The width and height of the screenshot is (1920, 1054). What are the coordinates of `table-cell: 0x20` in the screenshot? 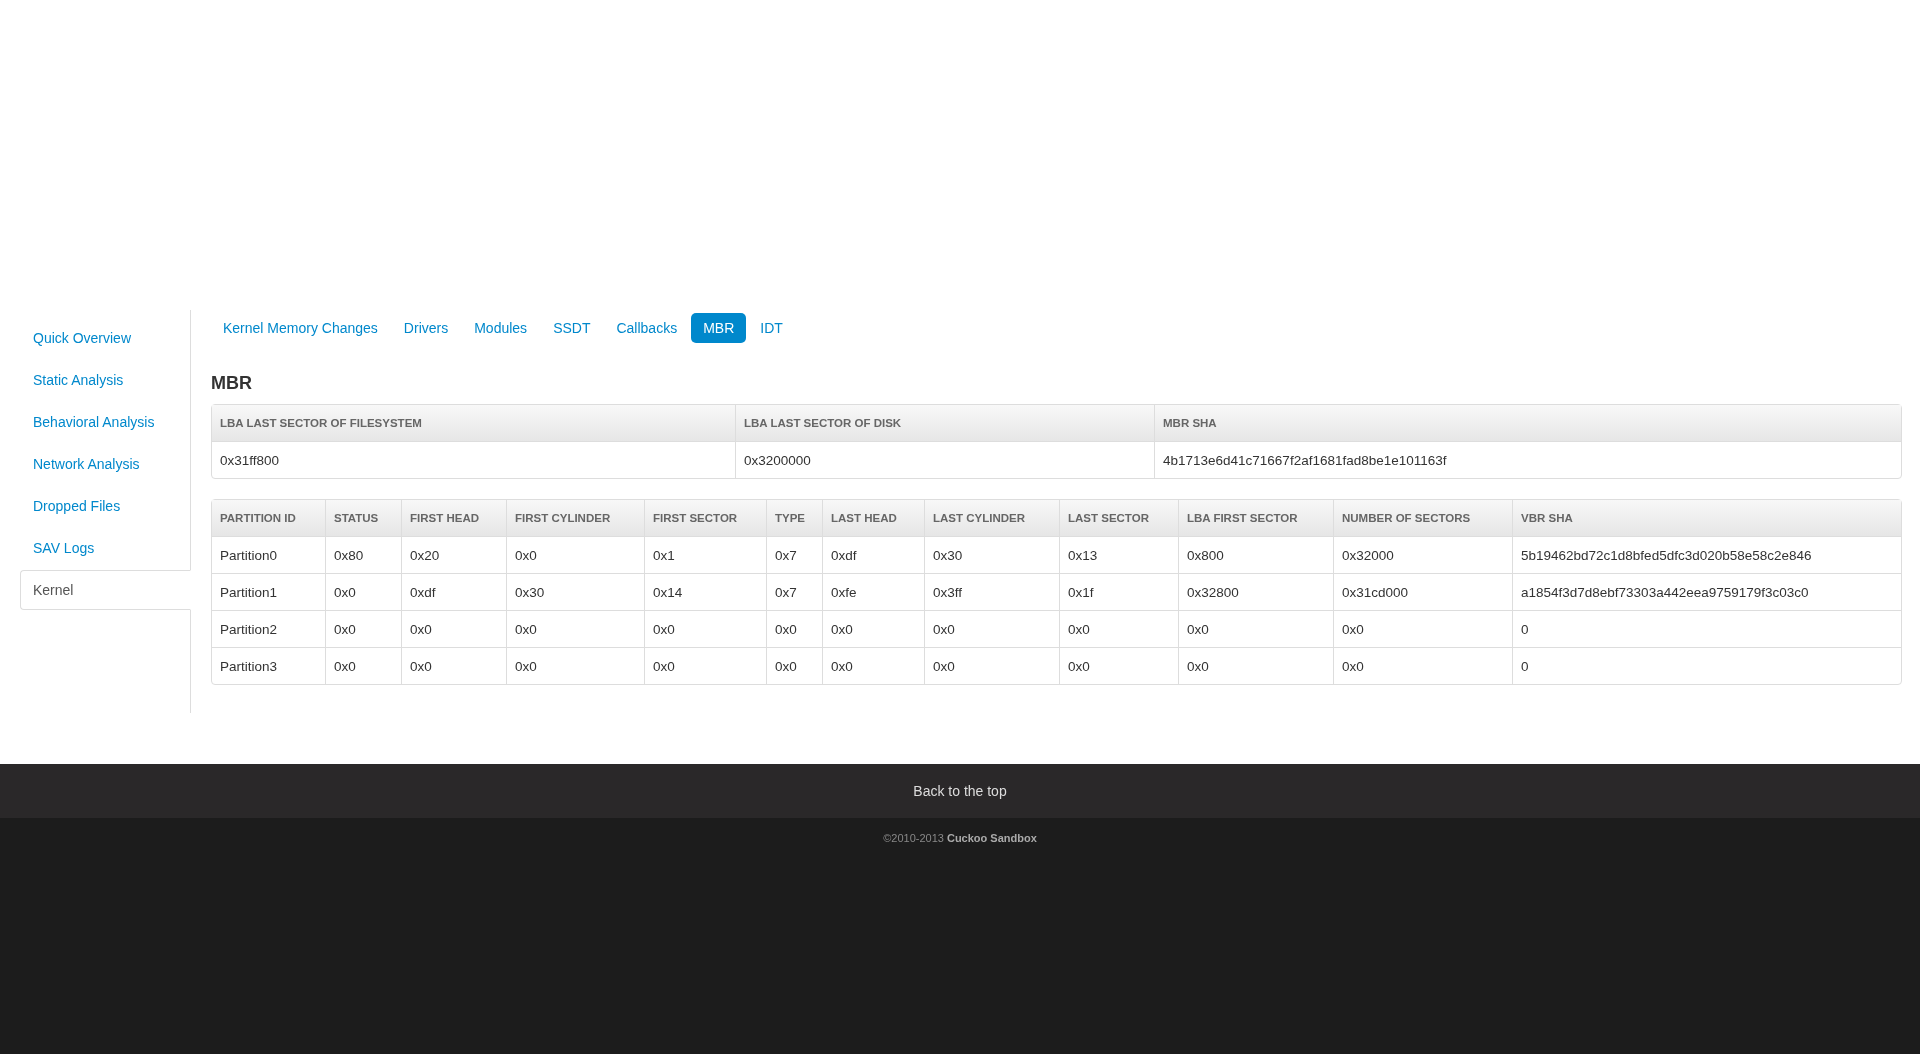 It's located at (453, 554).